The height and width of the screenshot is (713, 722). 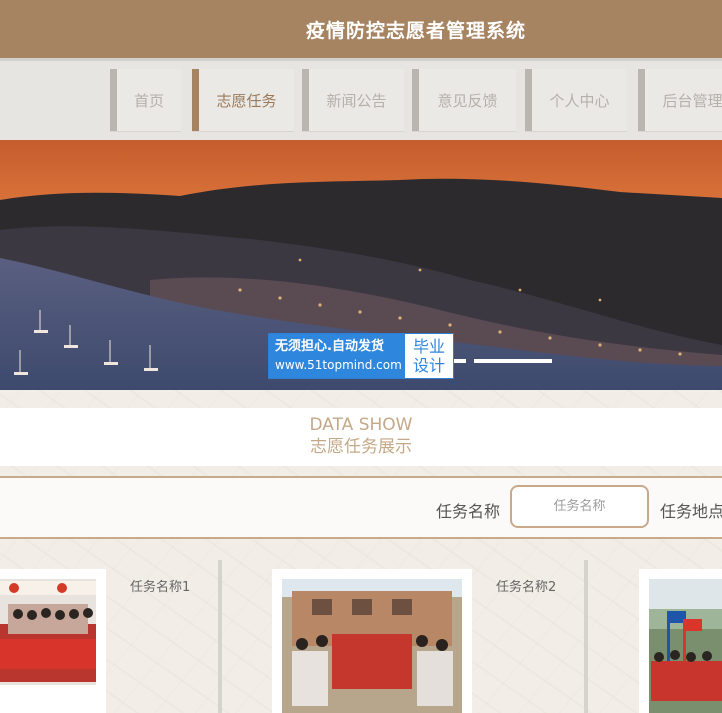 What do you see at coordinates (415, 30) in the screenshot?
I see `site-title: 疫情防控志愿者管理系统` at bounding box center [415, 30].